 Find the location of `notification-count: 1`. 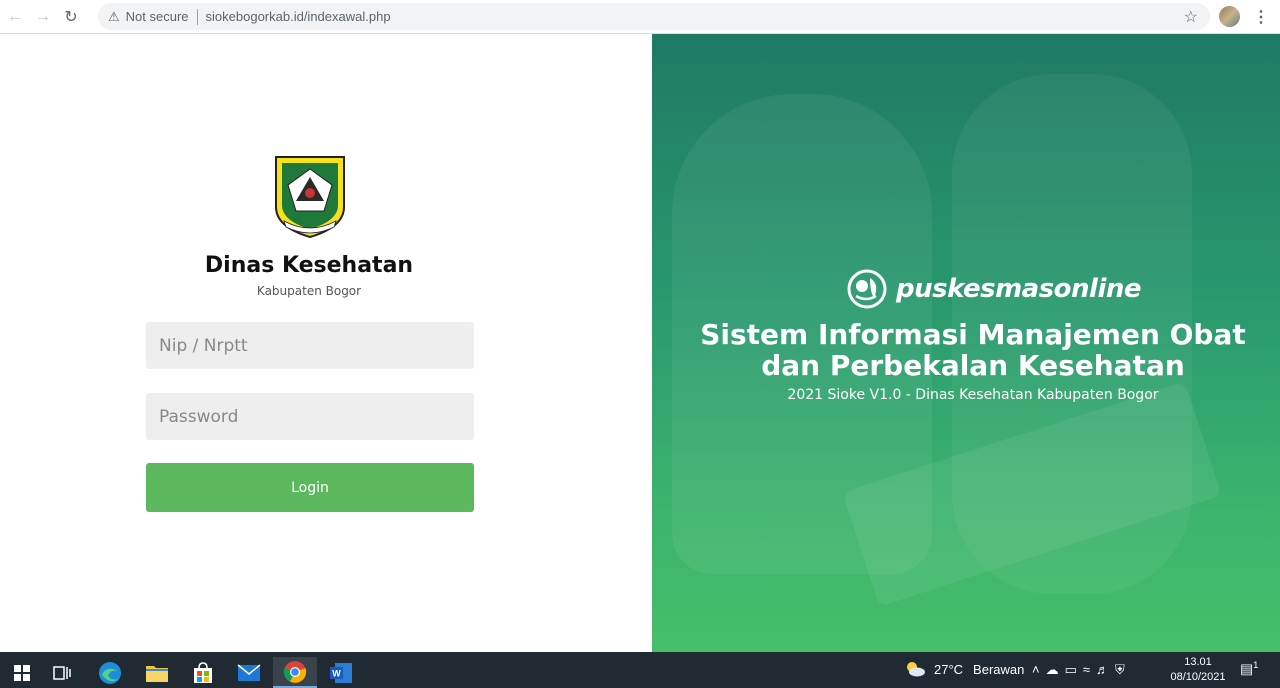

notification-count: 1 is located at coordinates (1256, 665).